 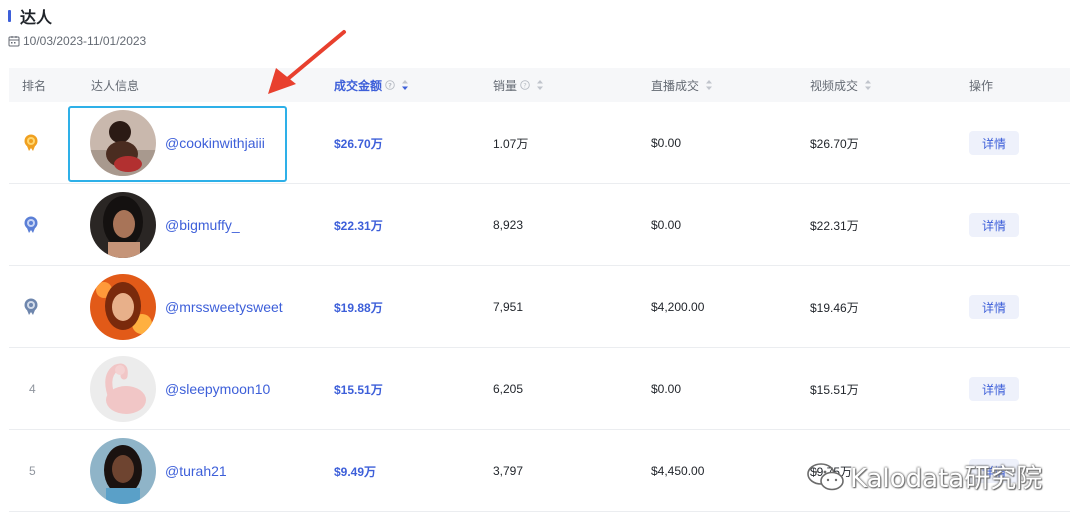 What do you see at coordinates (158, 471) in the screenshot?
I see `creator-cell: @turah21` at bounding box center [158, 471].